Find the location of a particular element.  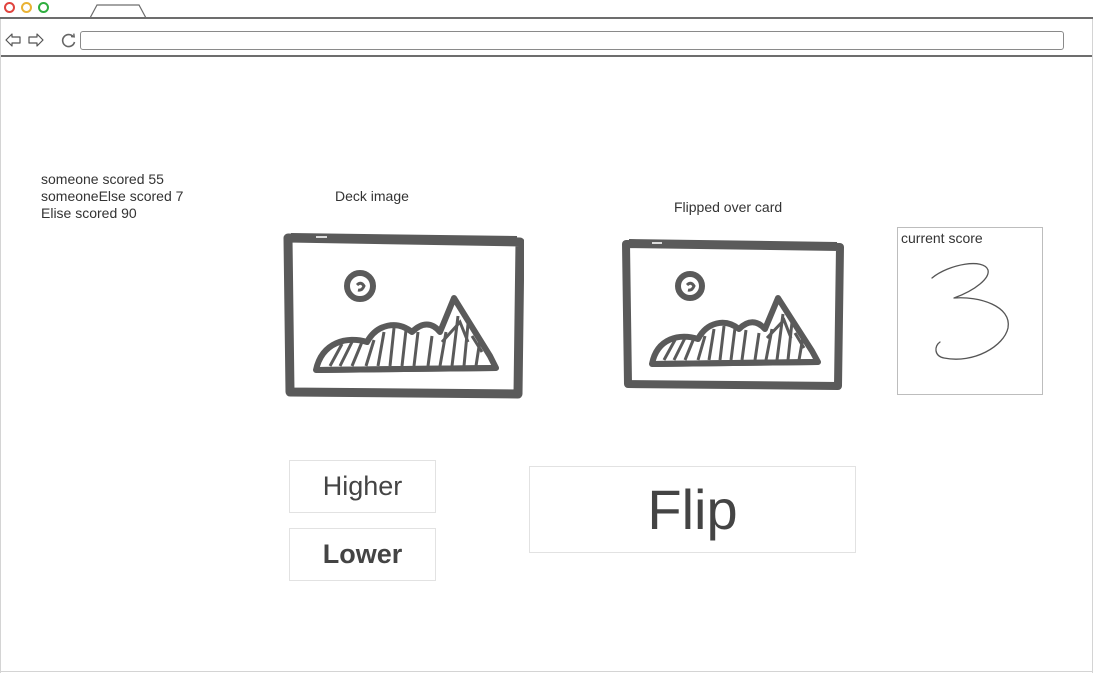

flipped-card-image is located at coordinates (732, 315).